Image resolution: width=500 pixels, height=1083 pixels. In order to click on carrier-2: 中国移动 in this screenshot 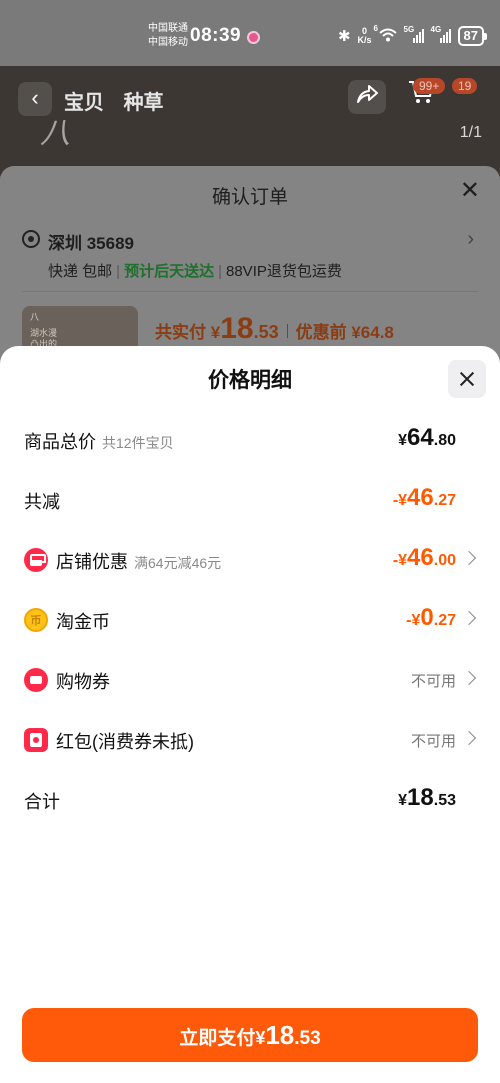, I will do `click(168, 42)`.